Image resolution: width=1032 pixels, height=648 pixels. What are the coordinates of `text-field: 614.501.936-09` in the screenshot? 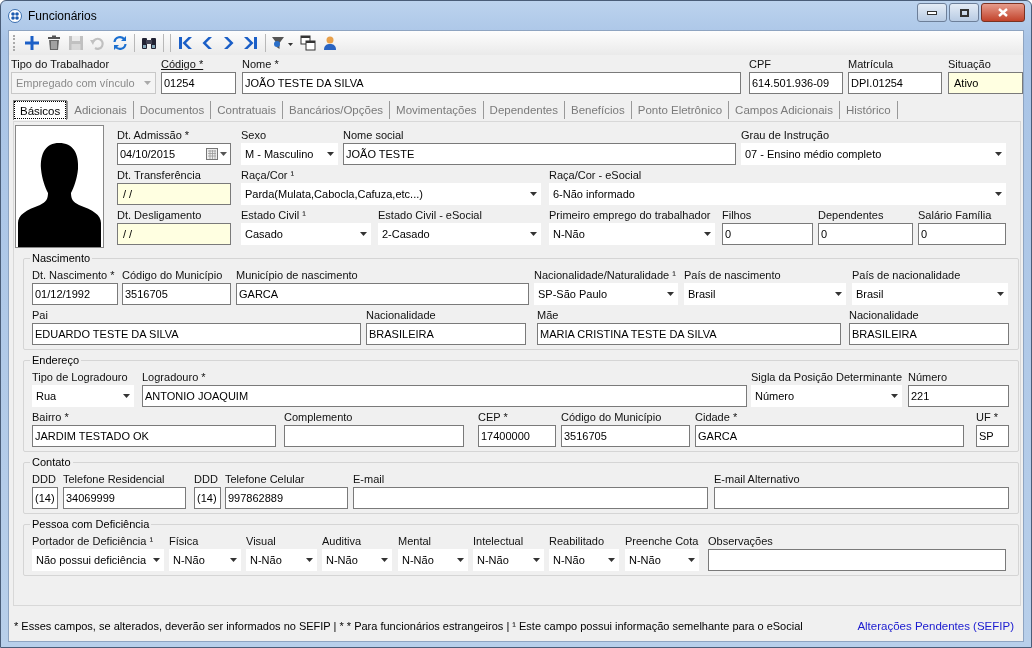 It's located at (796, 83).